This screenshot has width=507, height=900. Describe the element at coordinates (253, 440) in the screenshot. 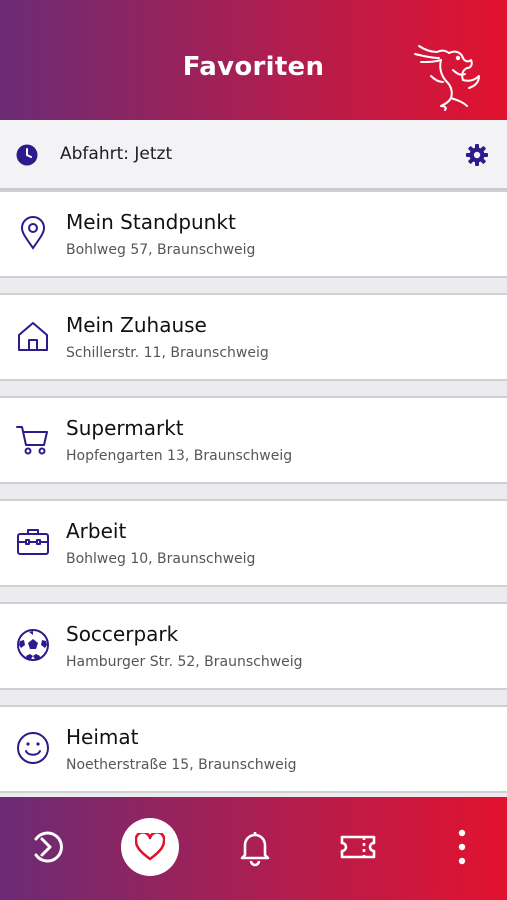

I see `favorite-item-supermarkt: Supermarkt Hopfengarten 13, Braunschweig` at that location.